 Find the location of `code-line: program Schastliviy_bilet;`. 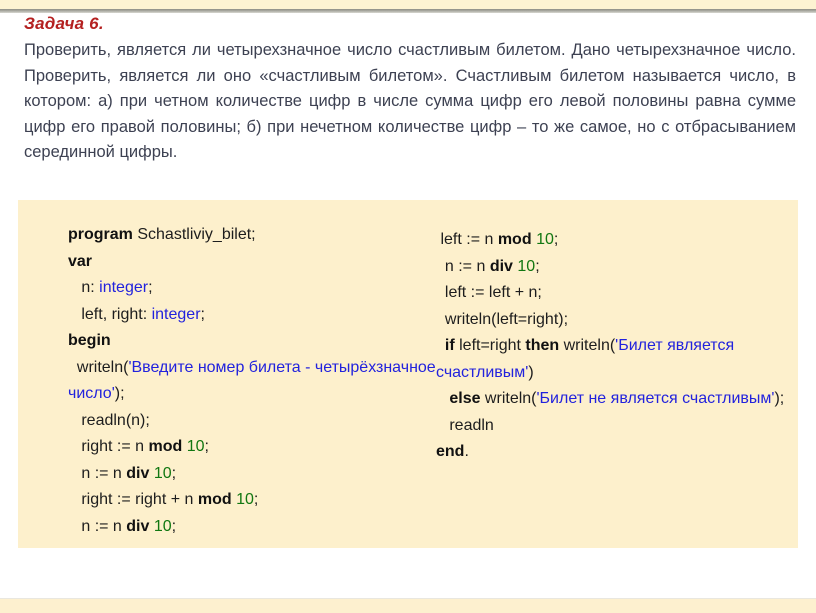

code-line: program Schastliviy_bilet; is located at coordinates (258, 235).